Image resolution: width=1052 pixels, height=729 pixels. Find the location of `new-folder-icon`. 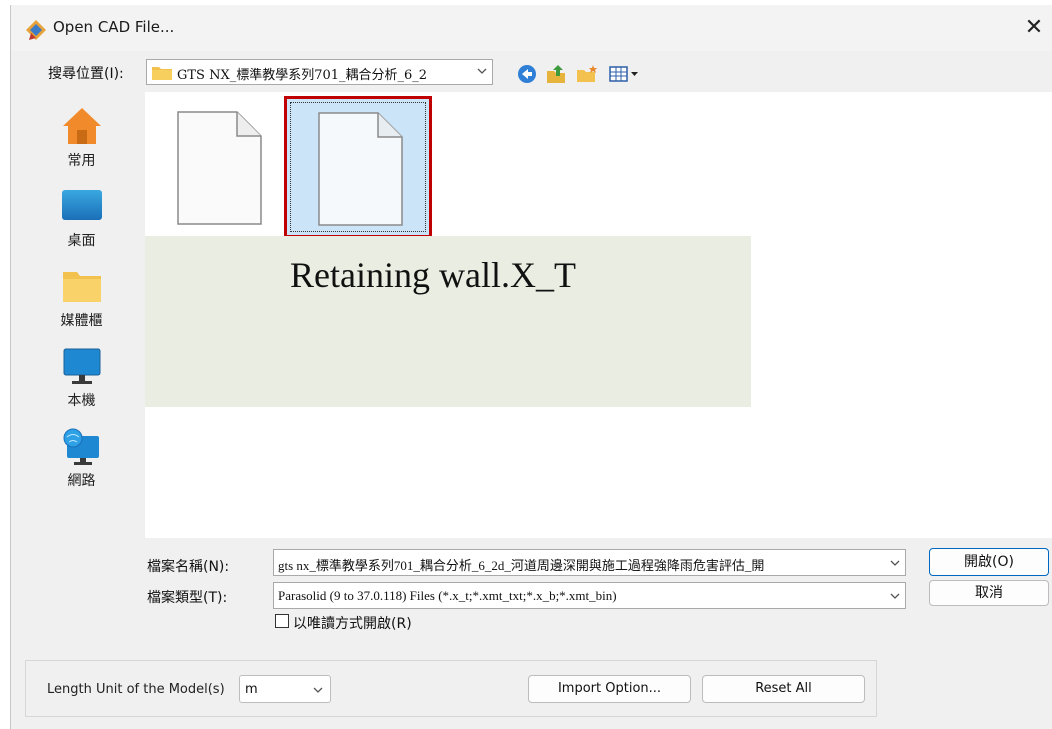

new-folder-icon is located at coordinates (587, 74).